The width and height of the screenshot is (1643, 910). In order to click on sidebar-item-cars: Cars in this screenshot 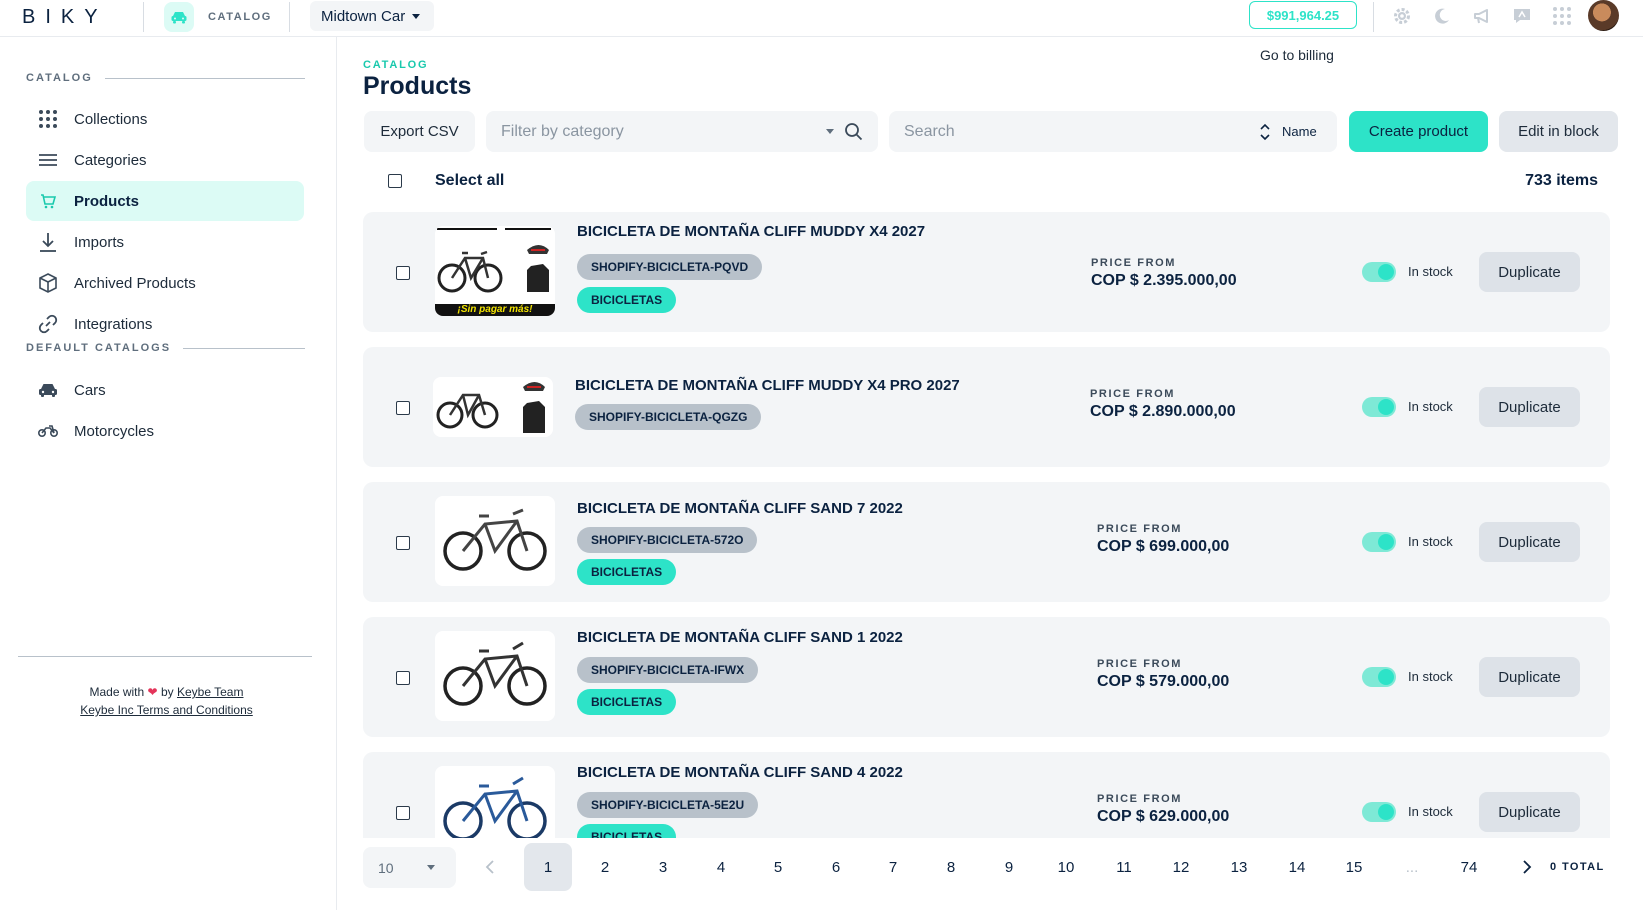, I will do `click(165, 390)`.